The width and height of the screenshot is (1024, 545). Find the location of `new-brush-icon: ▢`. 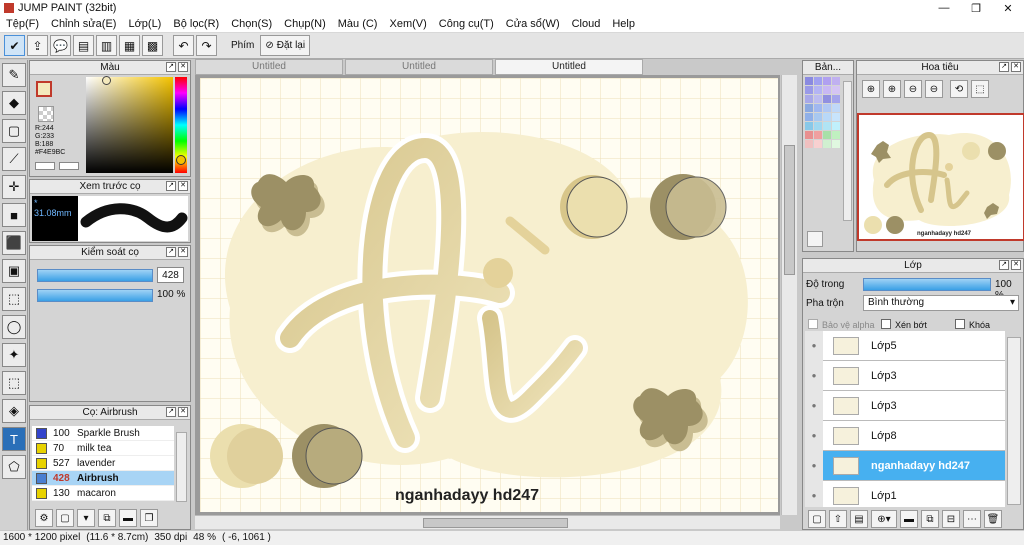

new-brush-icon: ▢ is located at coordinates (65, 518).